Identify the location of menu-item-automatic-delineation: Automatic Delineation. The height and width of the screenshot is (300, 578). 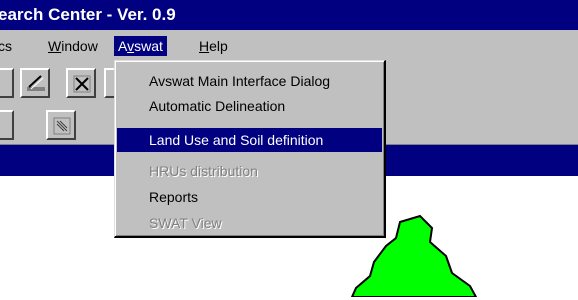
(249, 106).